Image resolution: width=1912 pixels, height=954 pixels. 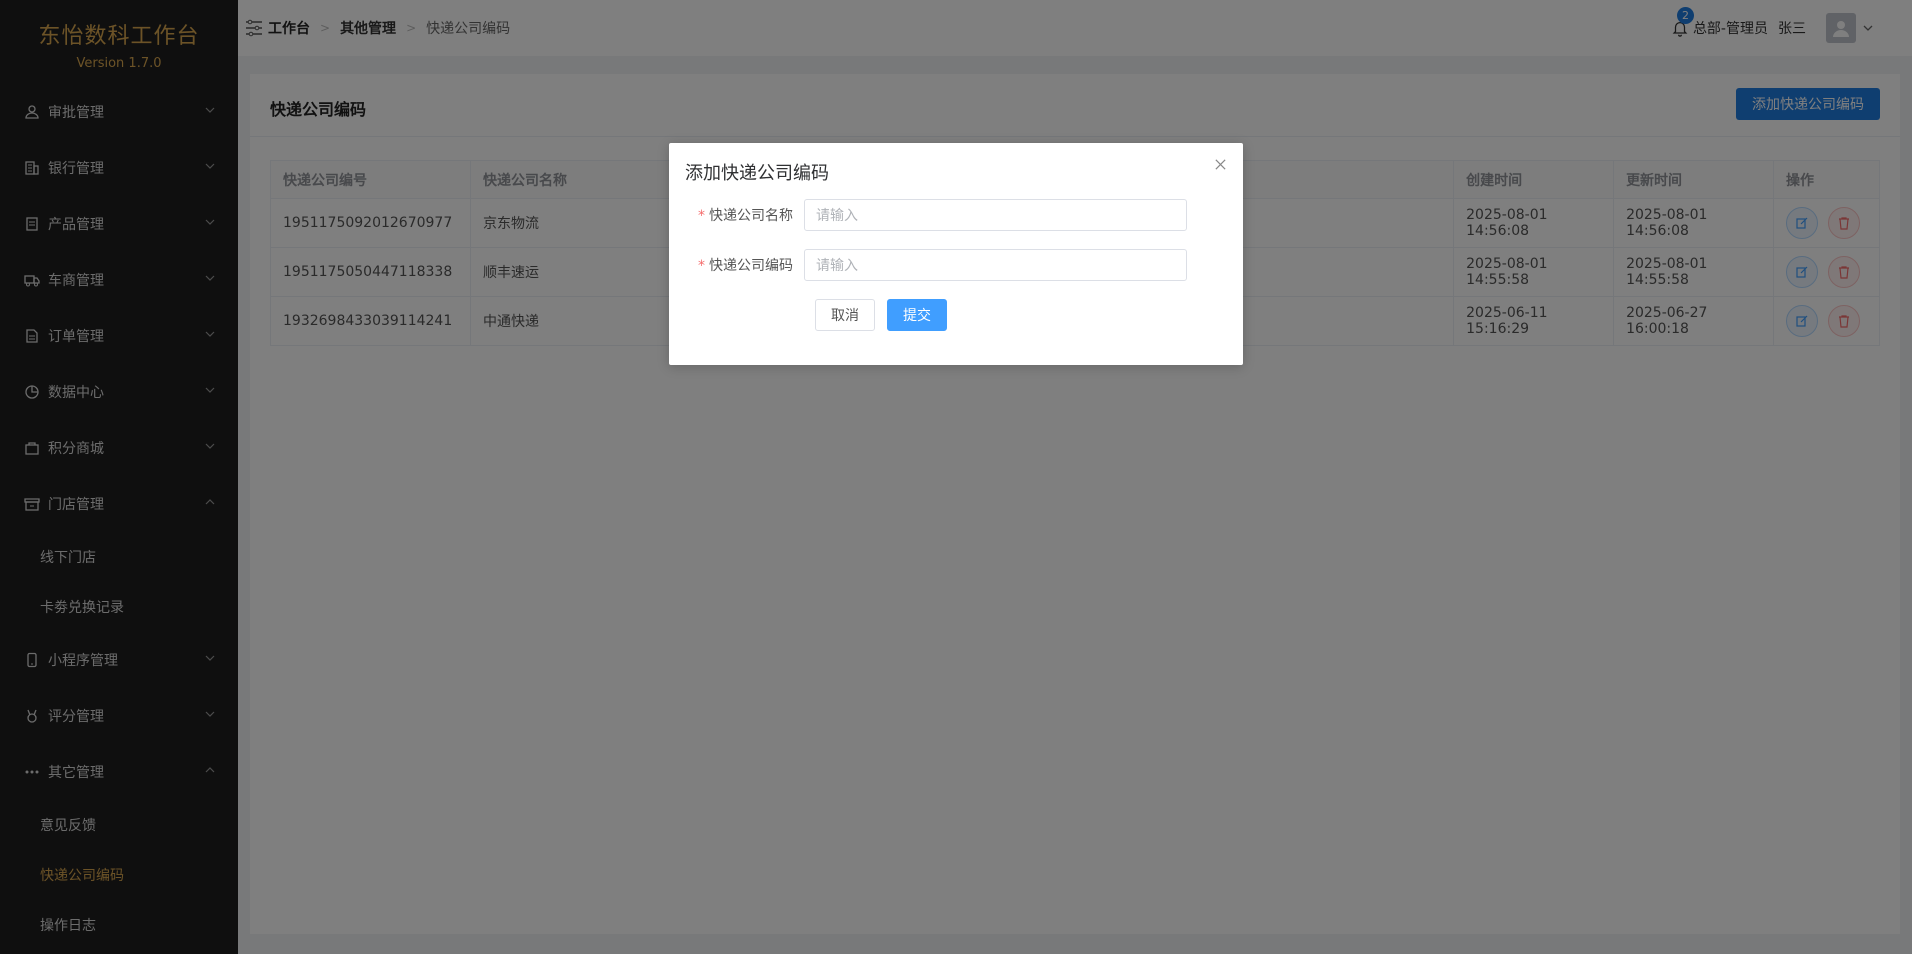 What do you see at coordinates (917, 315) in the screenshot?
I see `submit-button: 提交` at bounding box center [917, 315].